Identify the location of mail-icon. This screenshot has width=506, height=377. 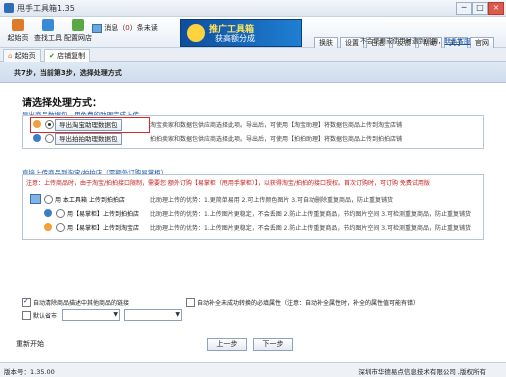
(97, 28).